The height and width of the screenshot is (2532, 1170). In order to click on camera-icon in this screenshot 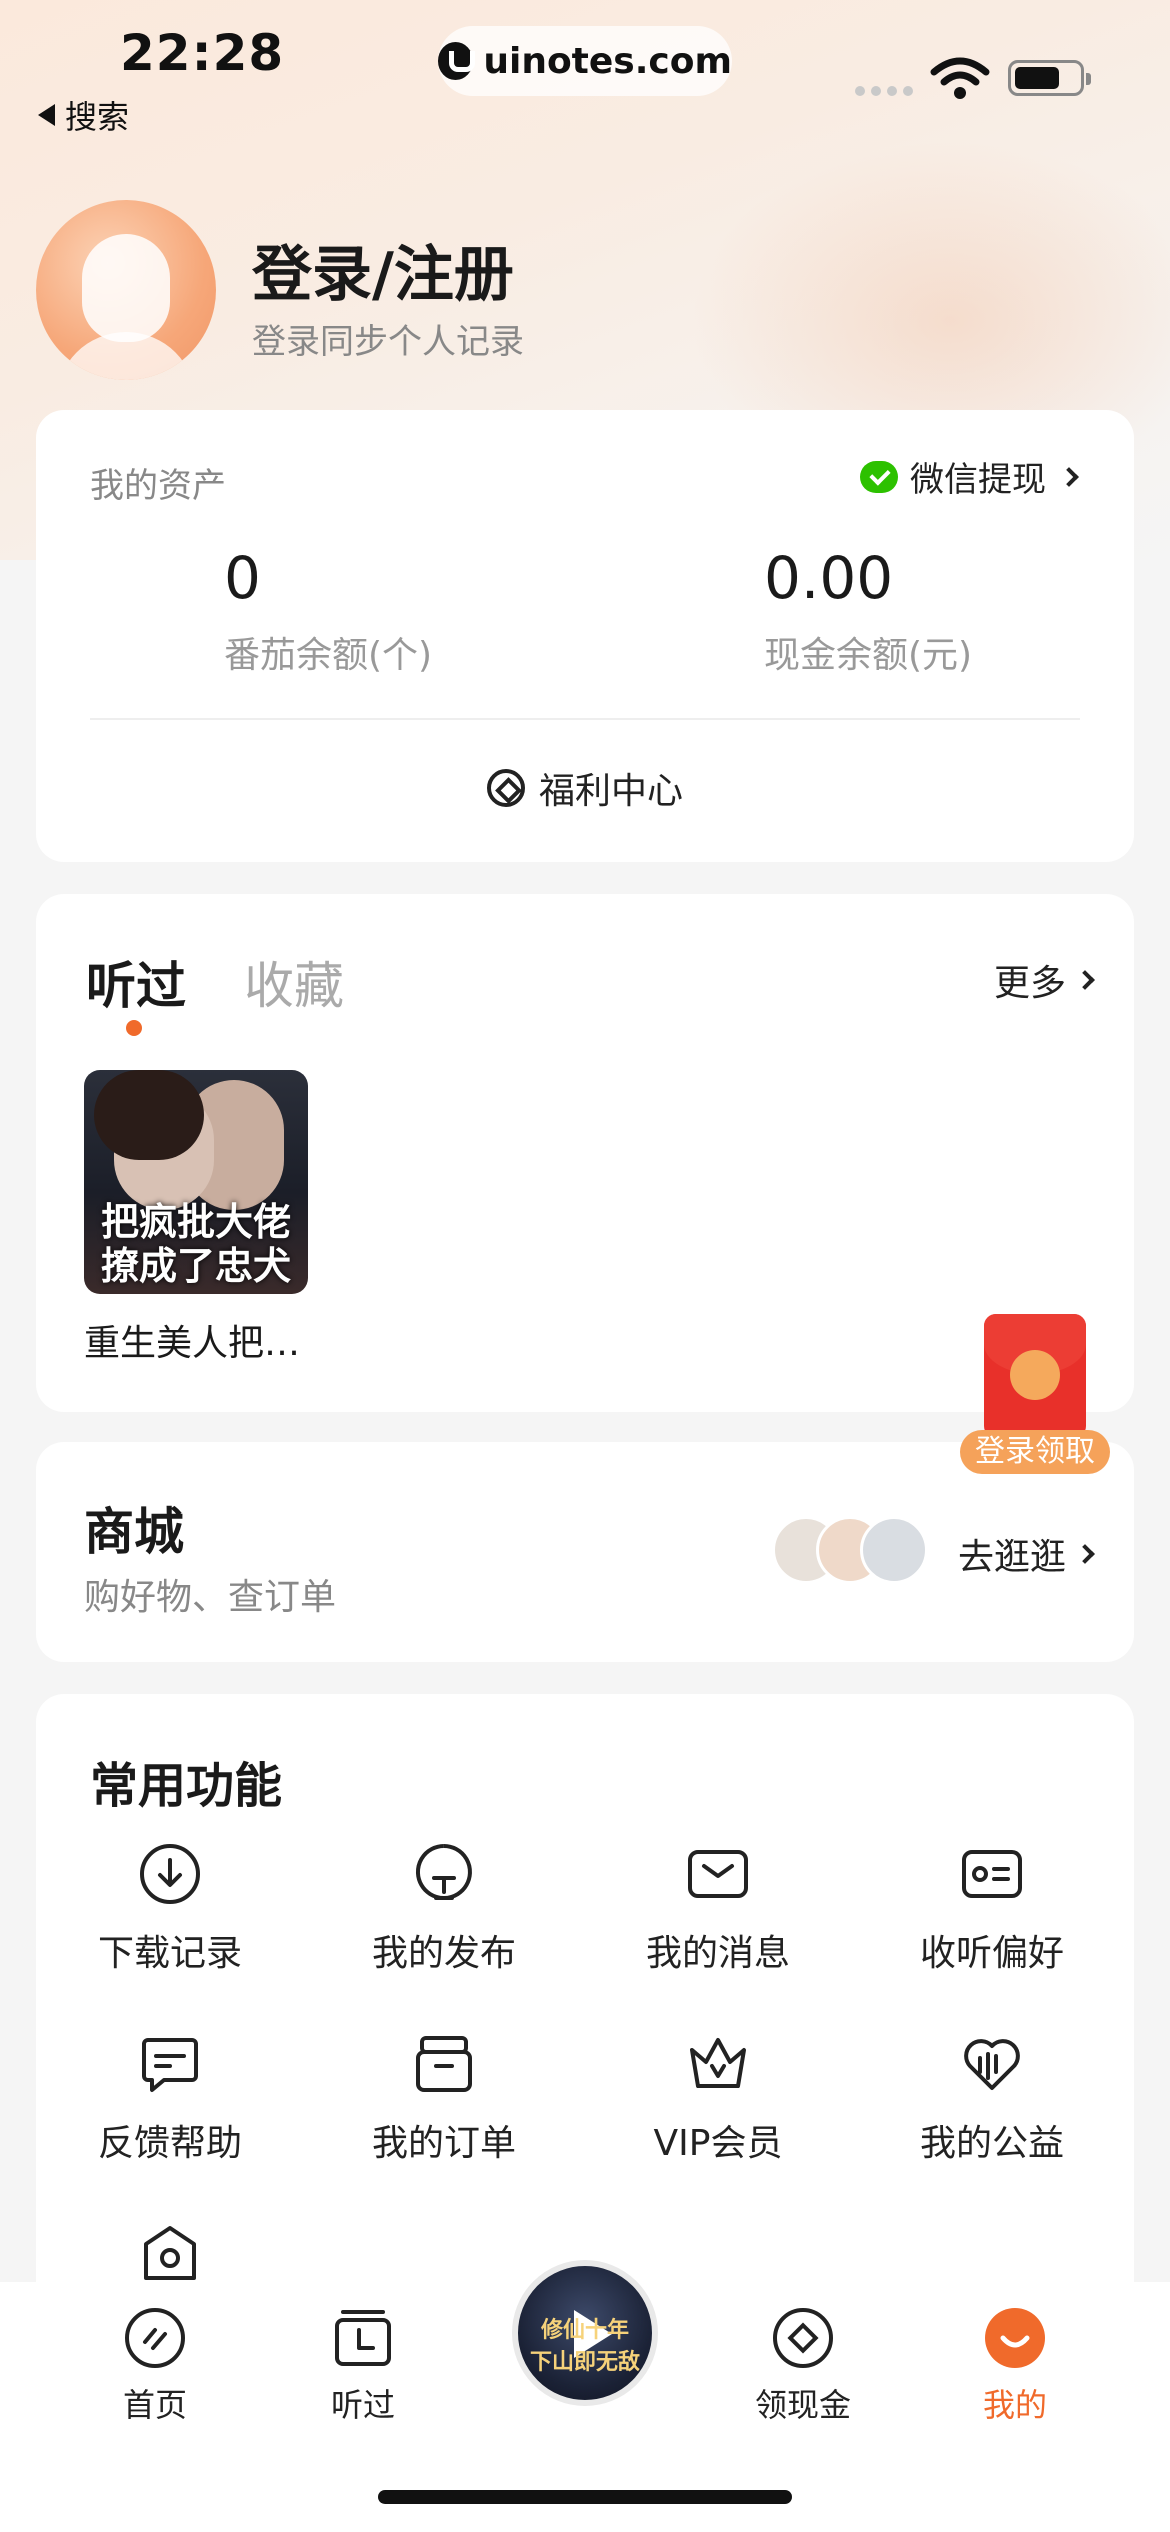, I will do `click(170, 2253)`.